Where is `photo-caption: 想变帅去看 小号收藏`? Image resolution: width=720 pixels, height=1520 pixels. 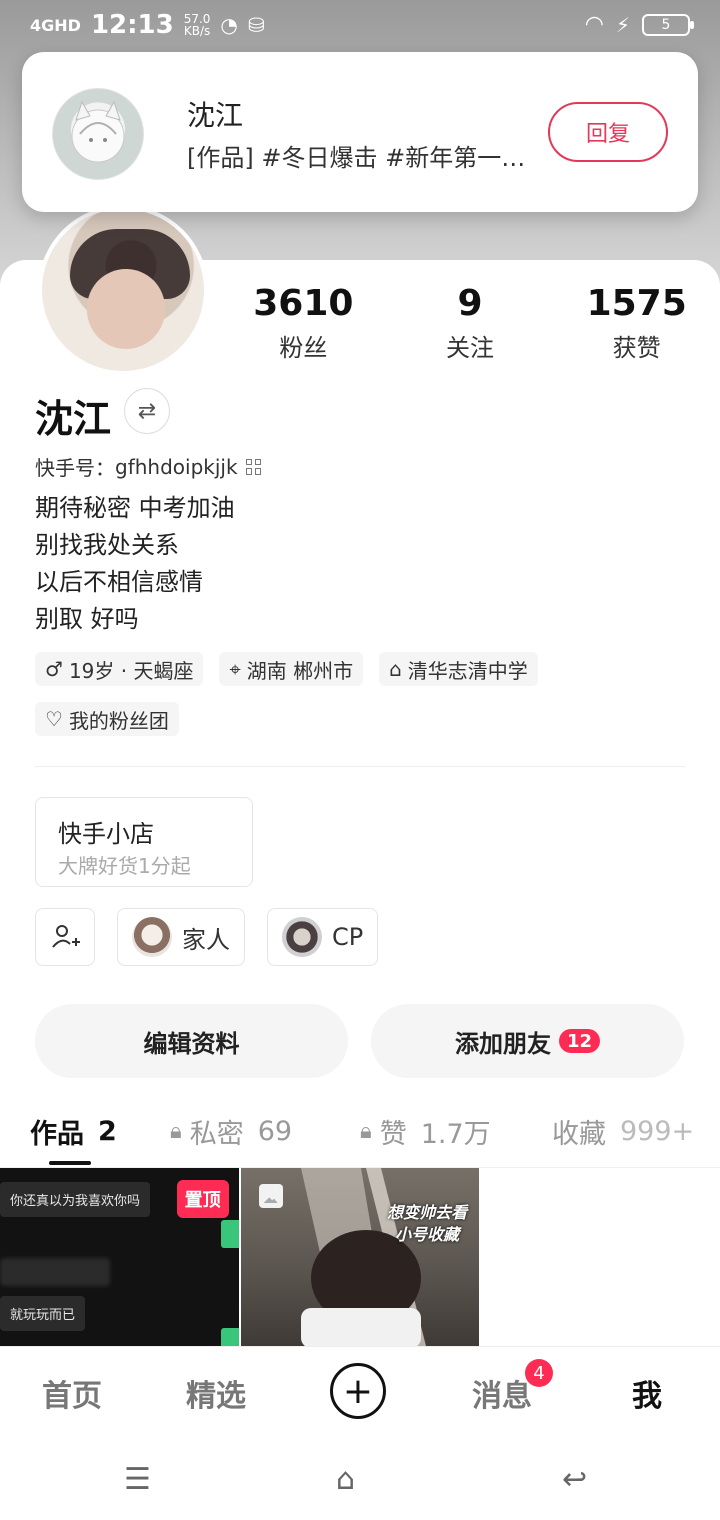
photo-caption: 想变帅去看 小号收藏 is located at coordinates (427, 1223).